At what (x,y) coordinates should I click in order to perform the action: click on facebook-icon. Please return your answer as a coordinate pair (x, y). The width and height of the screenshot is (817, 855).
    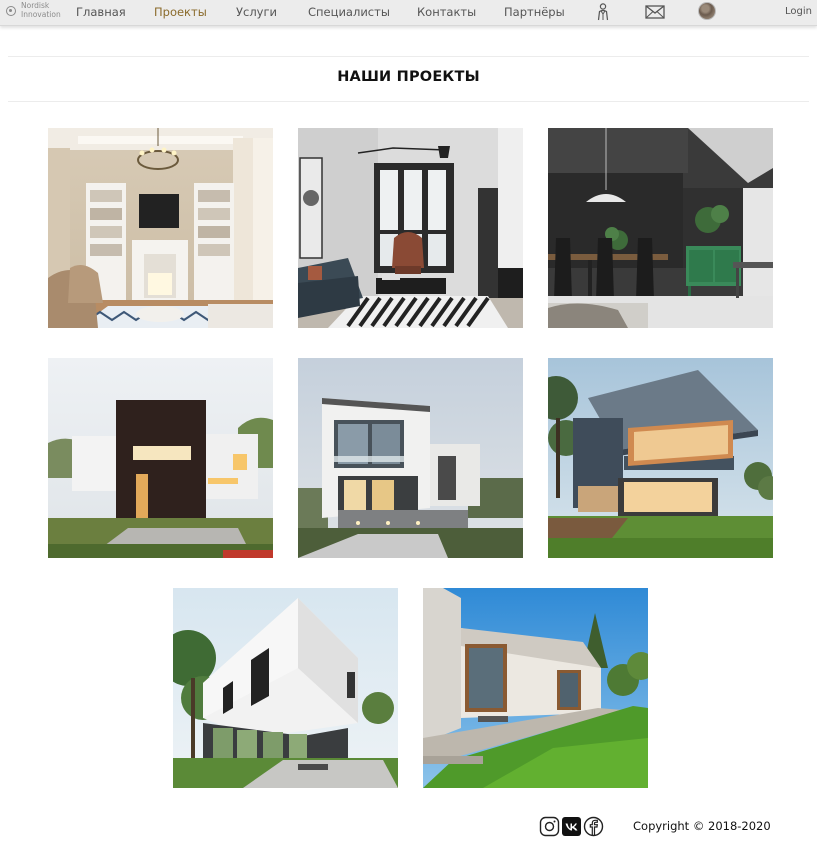
    Looking at the image, I should click on (593, 826).